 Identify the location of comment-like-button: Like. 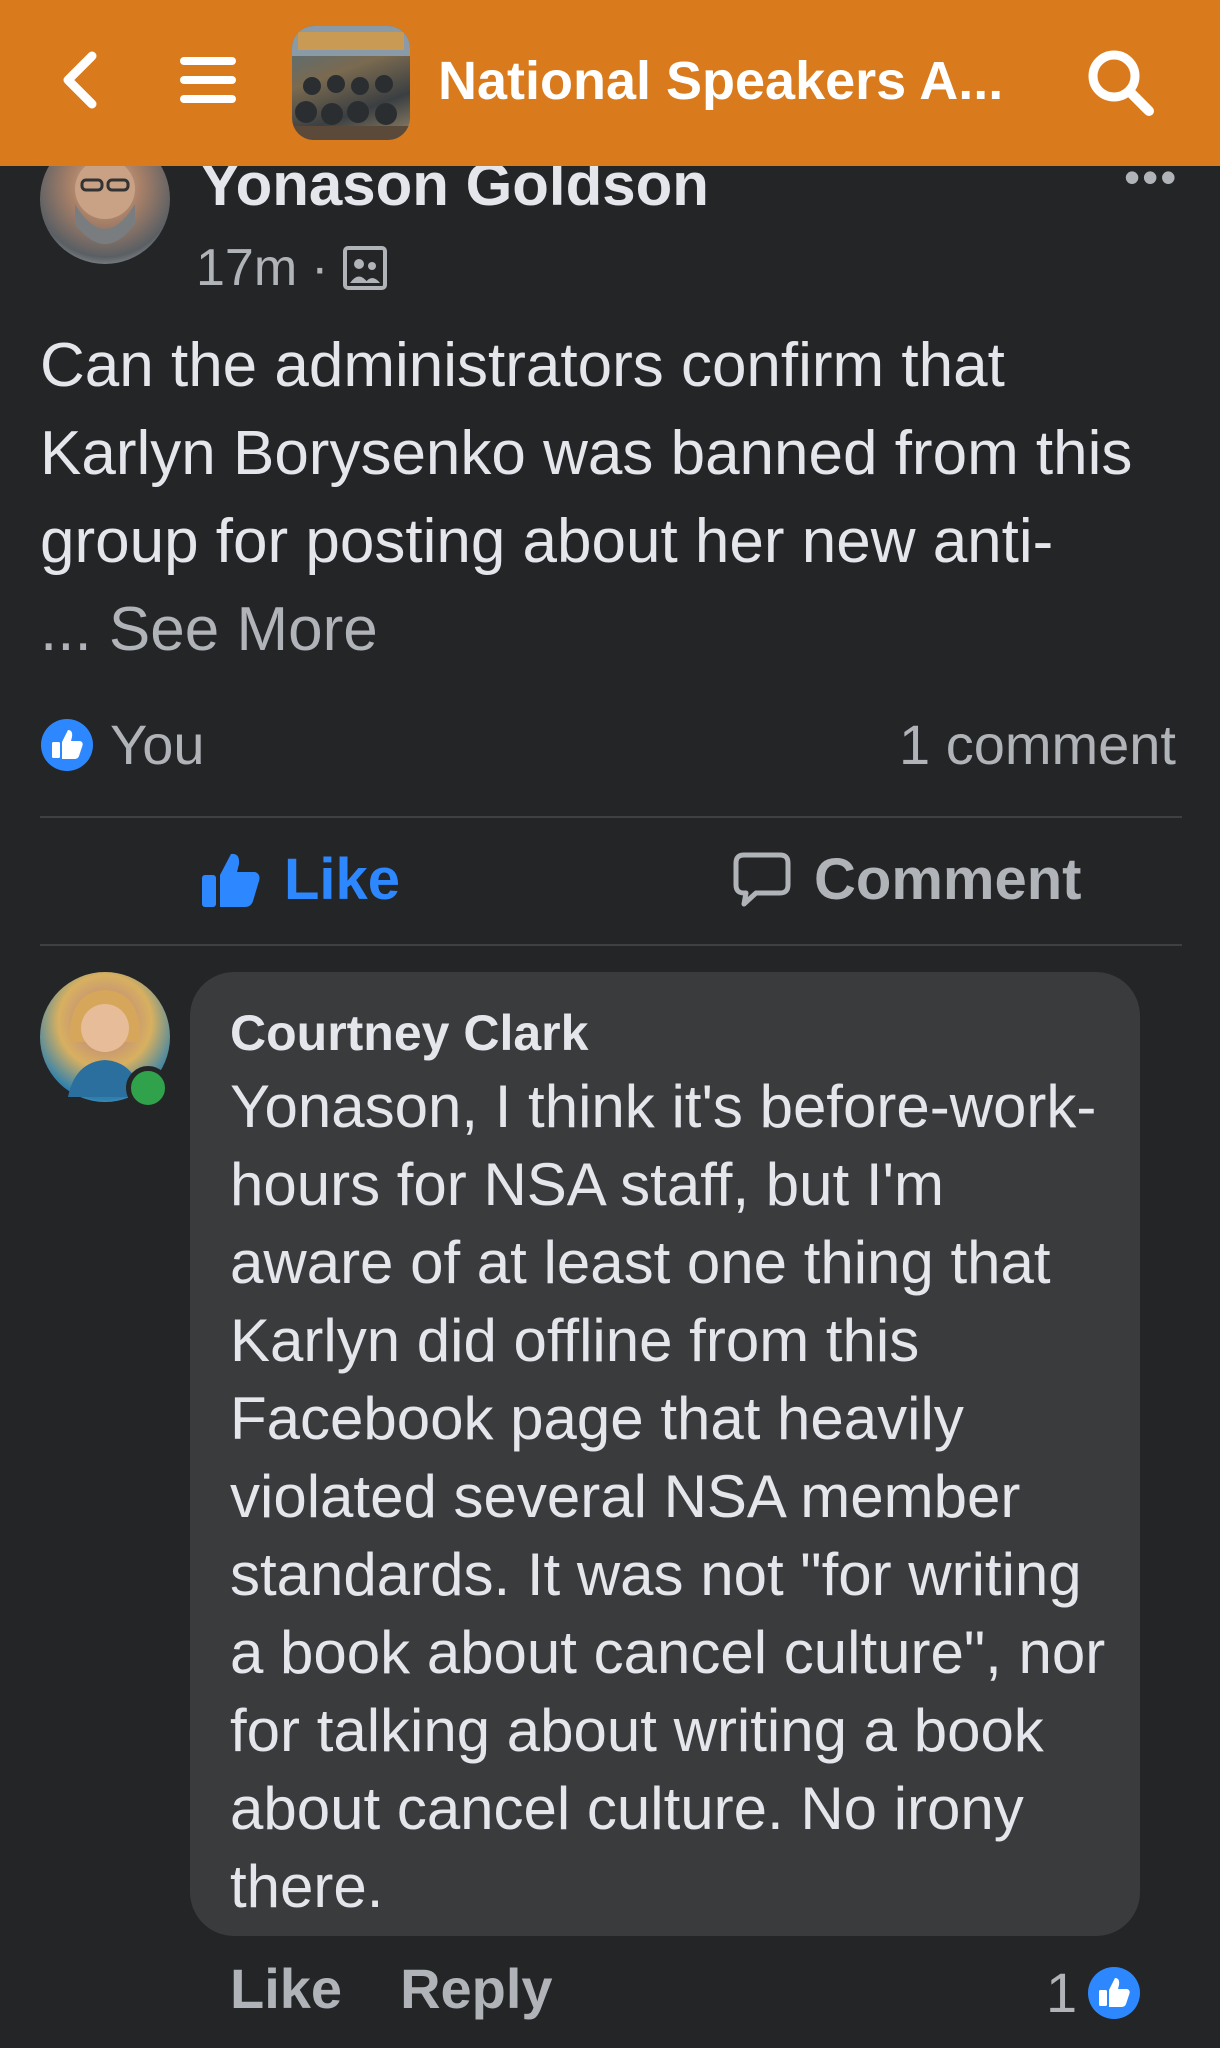
(286, 1988).